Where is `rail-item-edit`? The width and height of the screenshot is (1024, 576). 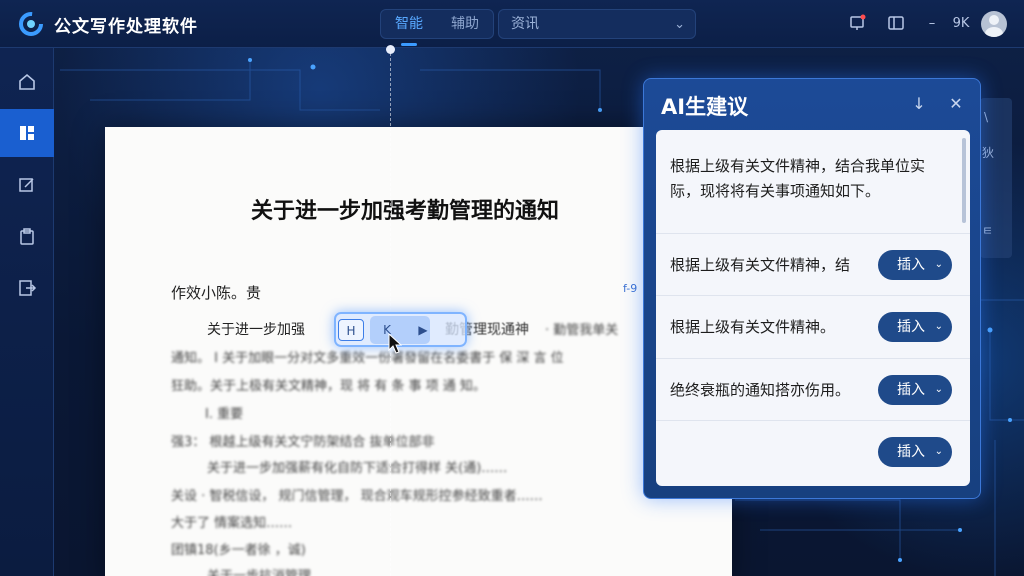
rail-item-edit is located at coordinates (27, 185).